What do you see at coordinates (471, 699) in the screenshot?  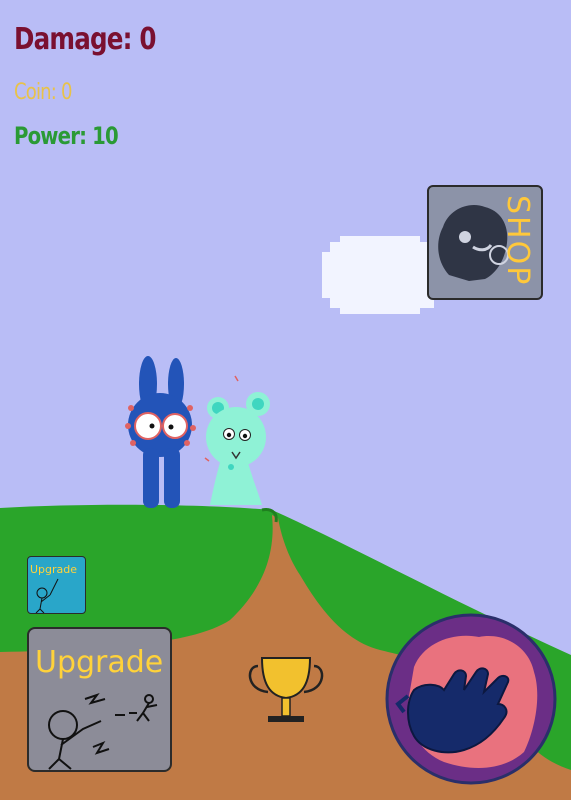 I see `punch-button` at bounding box center [471, 699].